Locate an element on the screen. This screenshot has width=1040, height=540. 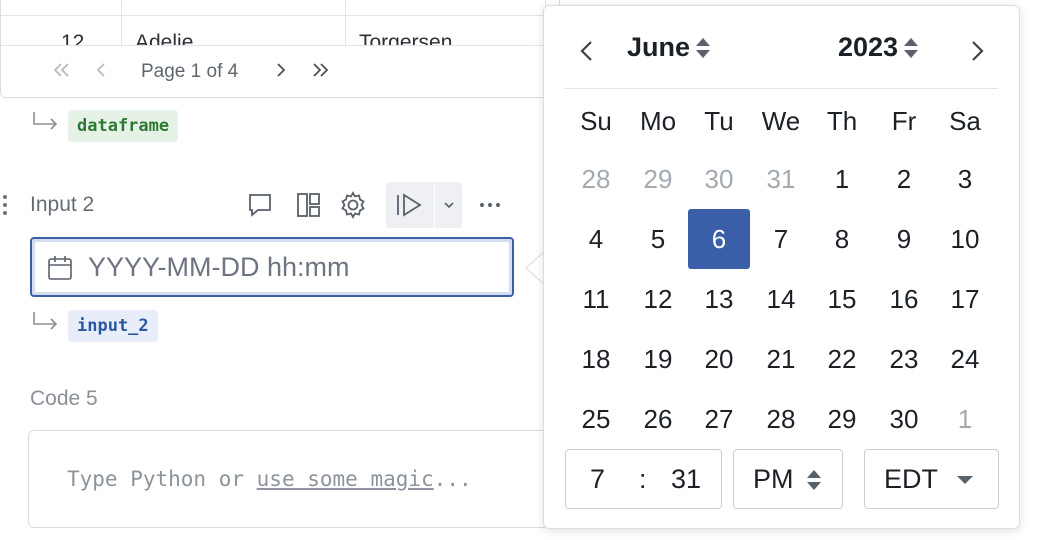
previous-page-icon is located at coordinates (101, 70).